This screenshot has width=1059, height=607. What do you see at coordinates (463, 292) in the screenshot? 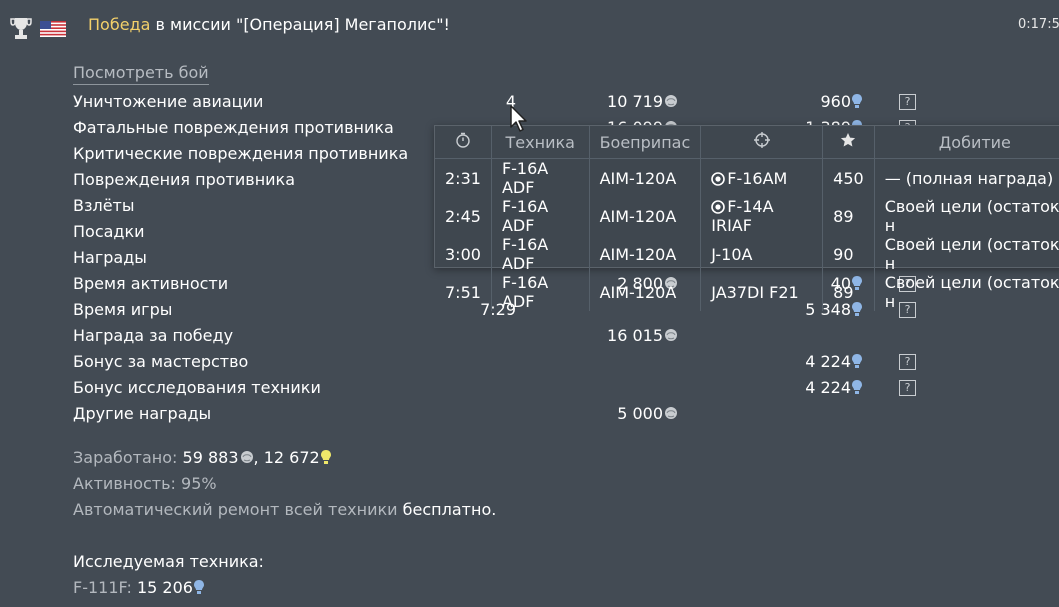
I see `kill-time: 7:51` at bounding box center [463, 292].